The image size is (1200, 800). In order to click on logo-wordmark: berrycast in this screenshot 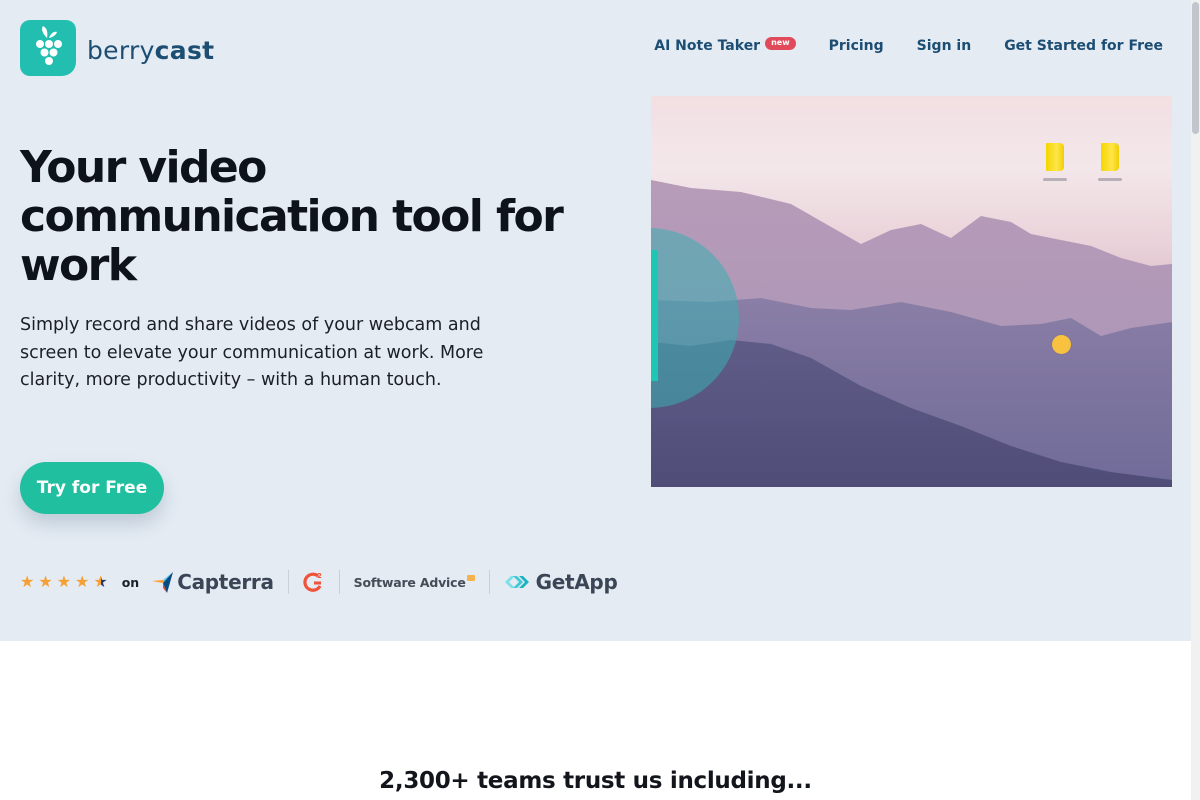, I will do `click(150, 50)`.